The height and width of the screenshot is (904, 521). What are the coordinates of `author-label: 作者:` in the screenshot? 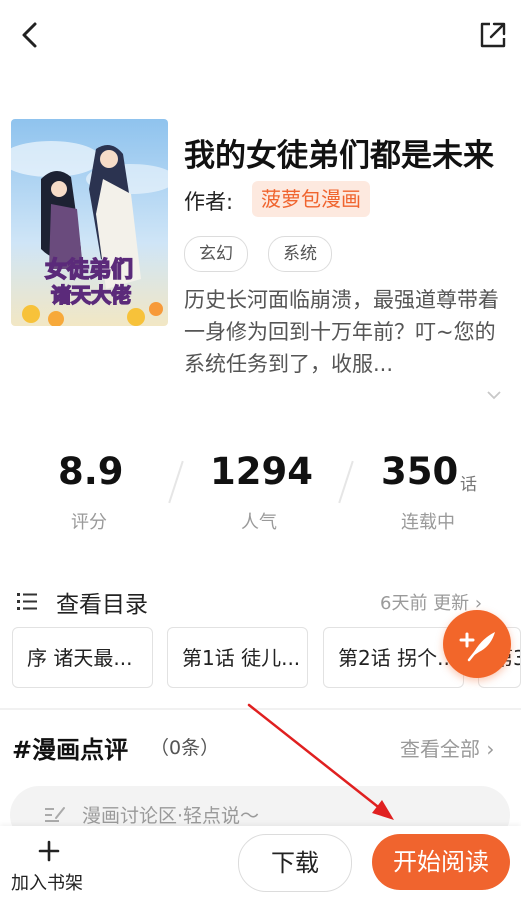 It's located at (209, 202).